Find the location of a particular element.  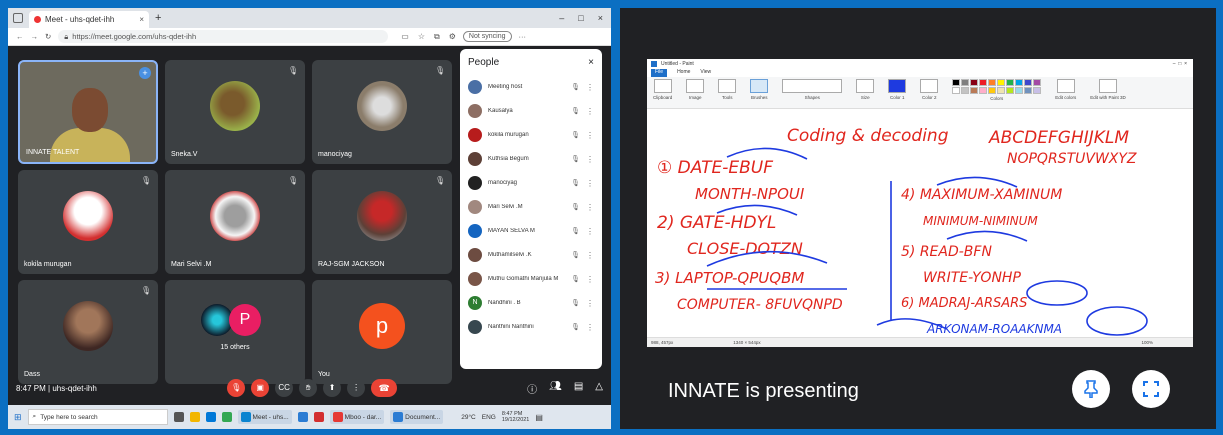

close-window-button: × is located at coordinates (600, 18).